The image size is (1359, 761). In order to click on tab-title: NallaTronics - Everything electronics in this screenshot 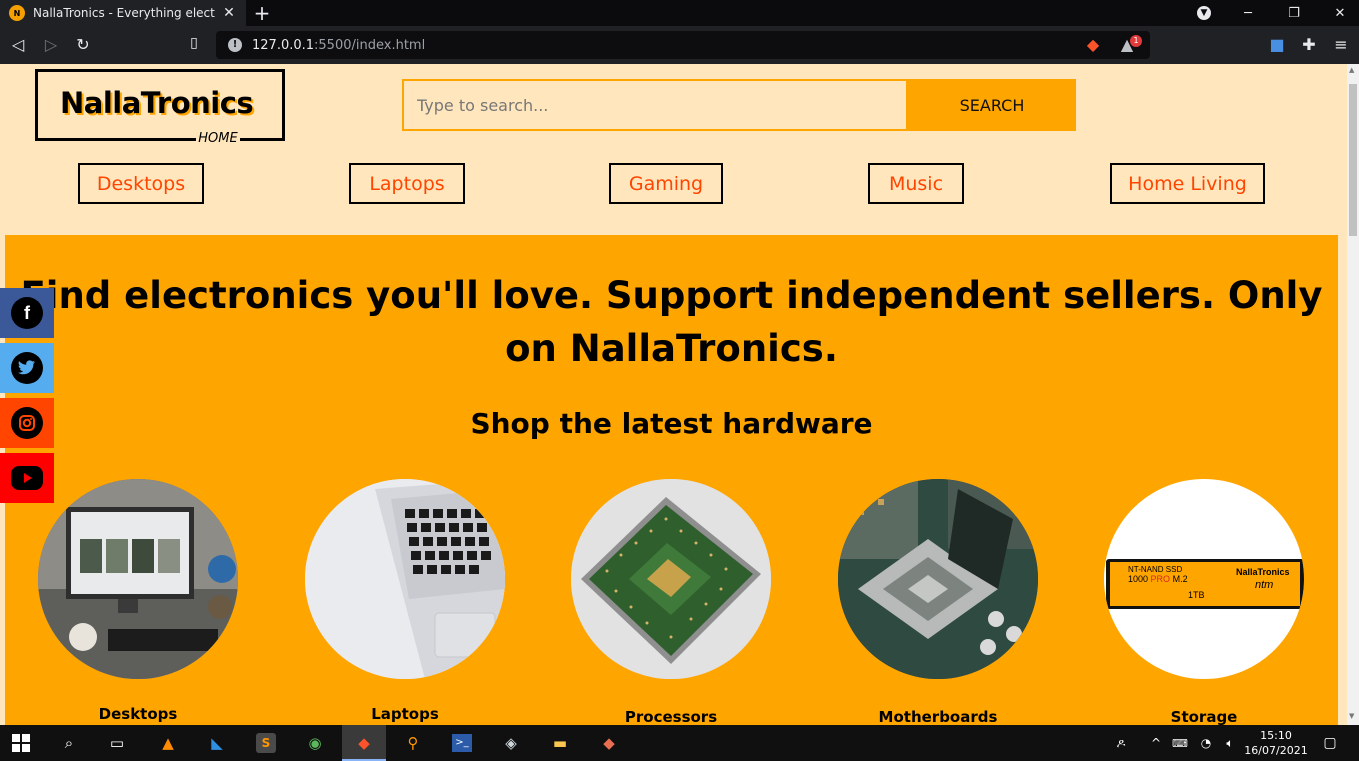, I will do `click(124, 13)`.